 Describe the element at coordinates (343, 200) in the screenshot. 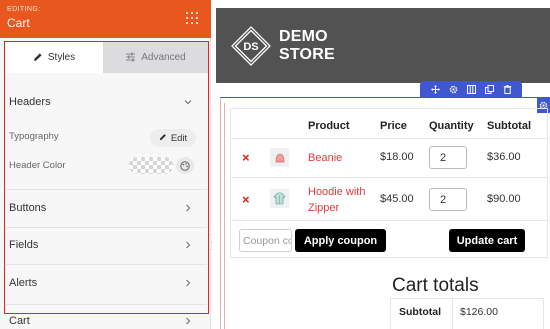

I see `product-link: Hoodie with Zipper` at that location.